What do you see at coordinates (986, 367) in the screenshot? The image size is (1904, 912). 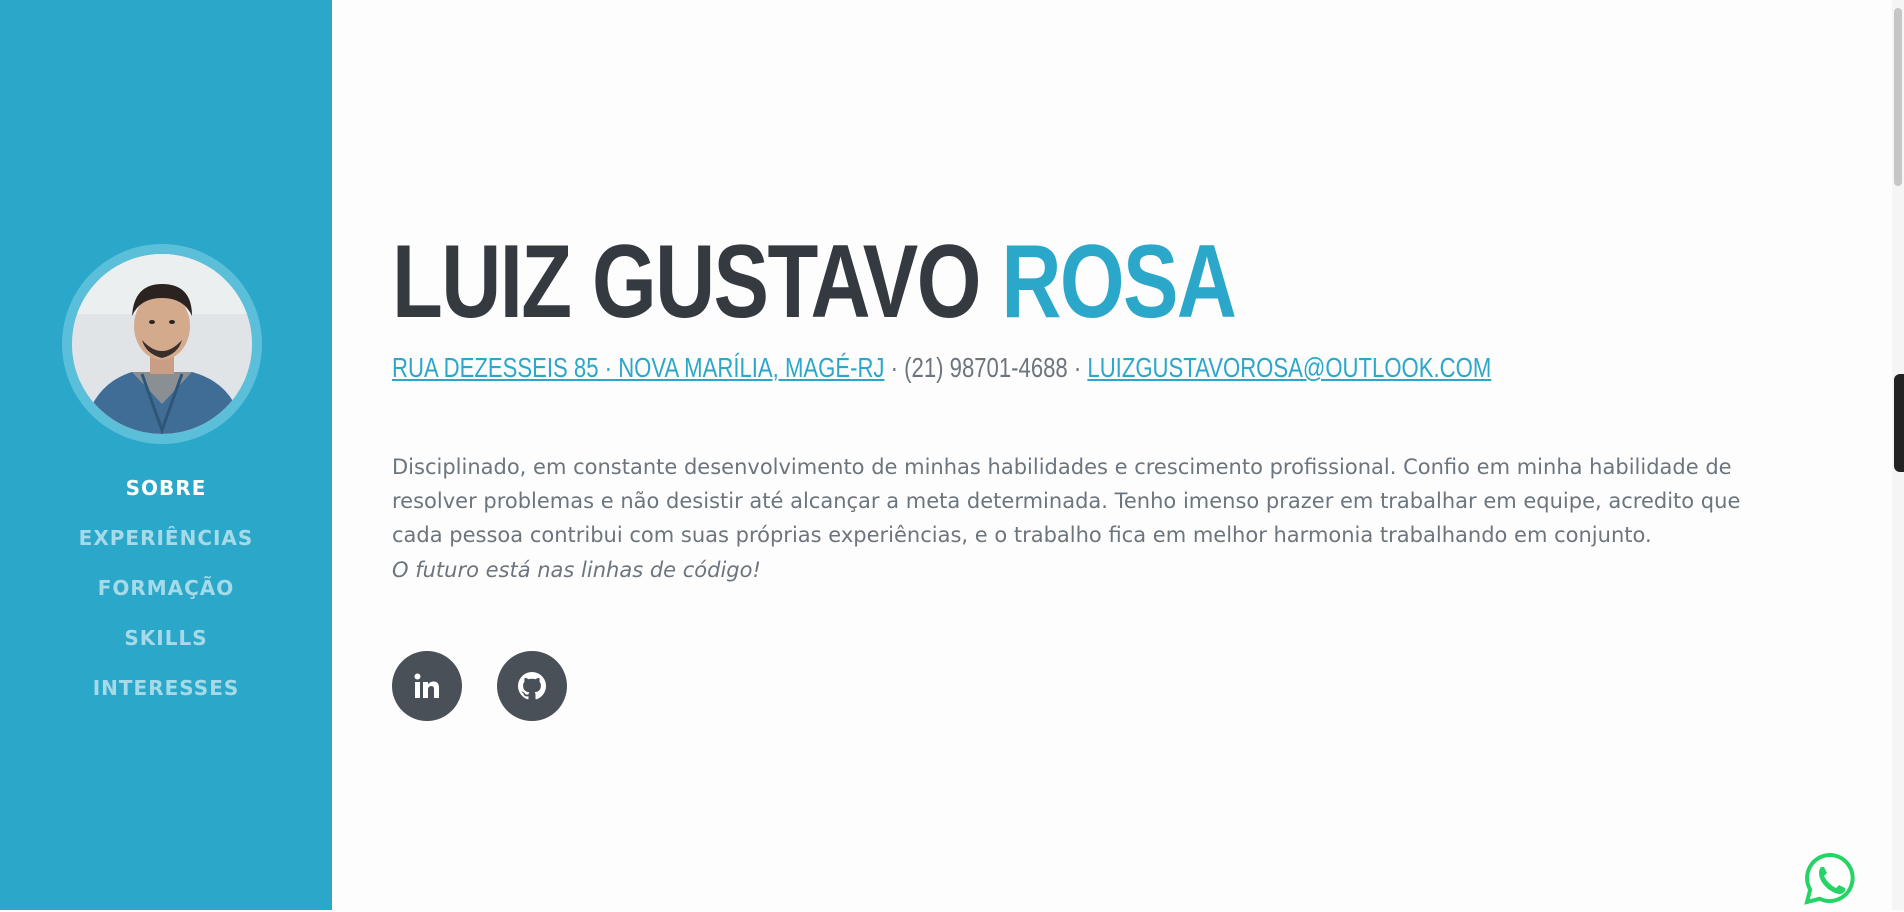 I see `phone-number: (21) 98701-4688` at bounding box center [986, 367].